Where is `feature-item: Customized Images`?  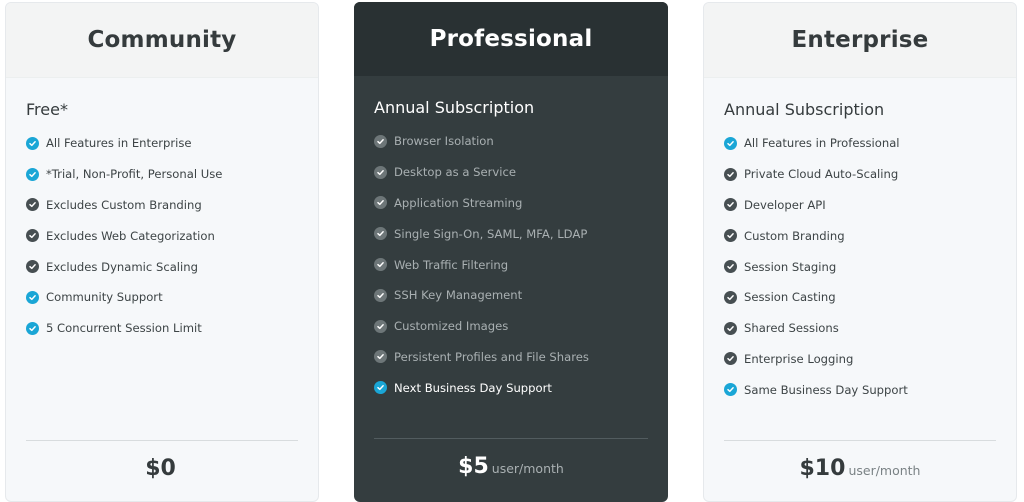
feature-item: Customized Images is located at coordinates (511, 326).